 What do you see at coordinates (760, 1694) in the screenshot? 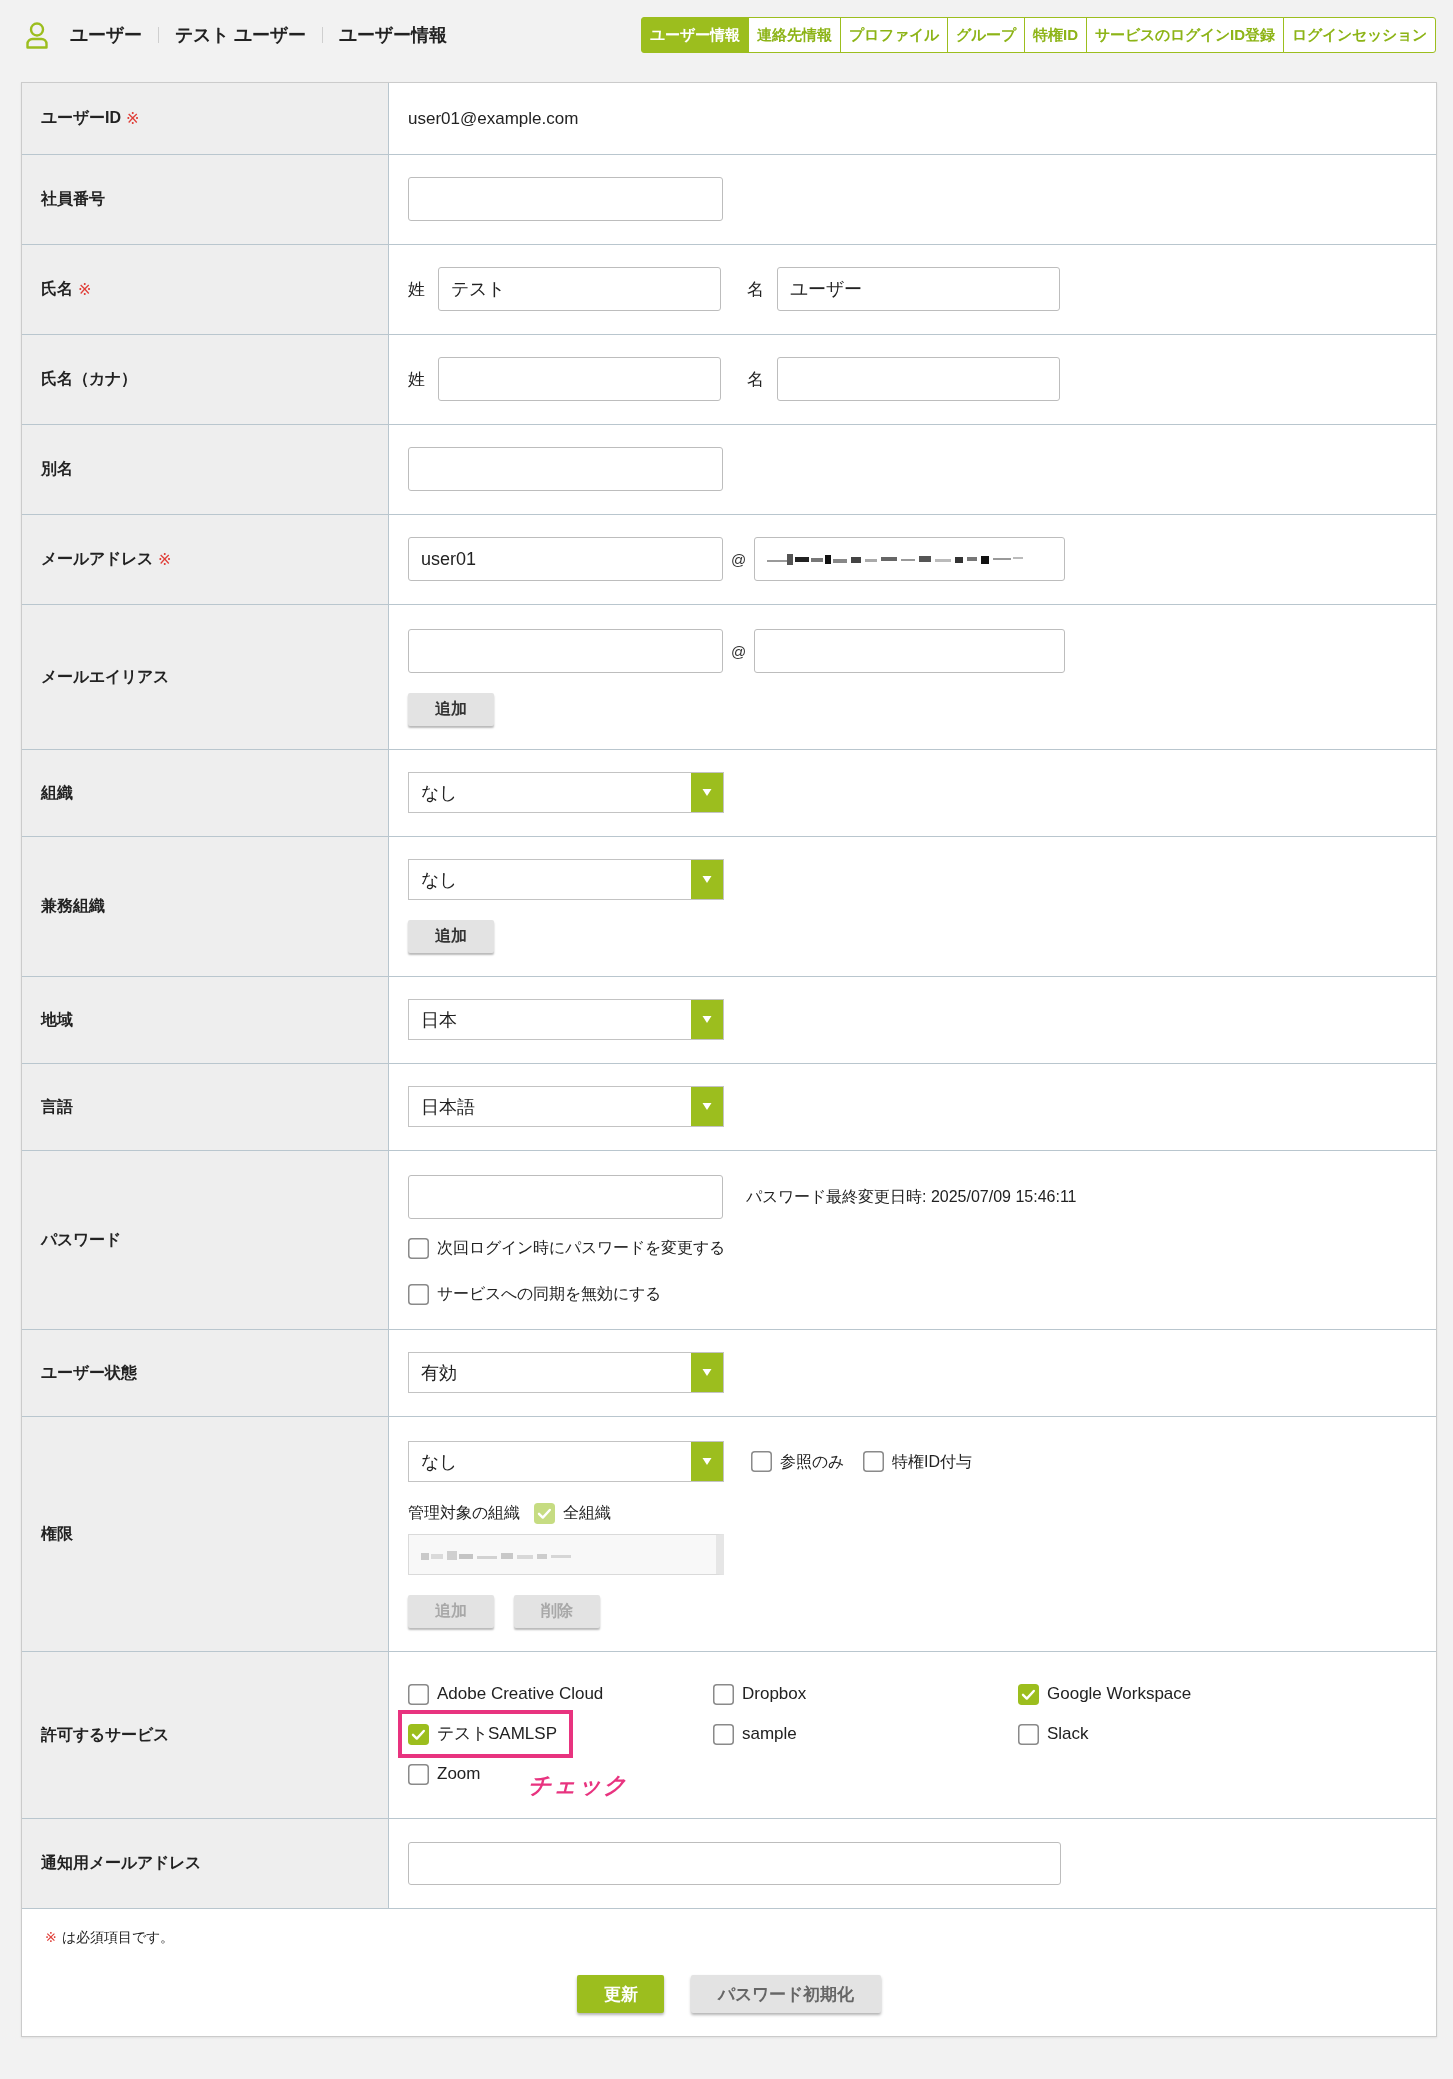
I see `checkbox-option: Dropbox` at bounding box center [760, 1694].